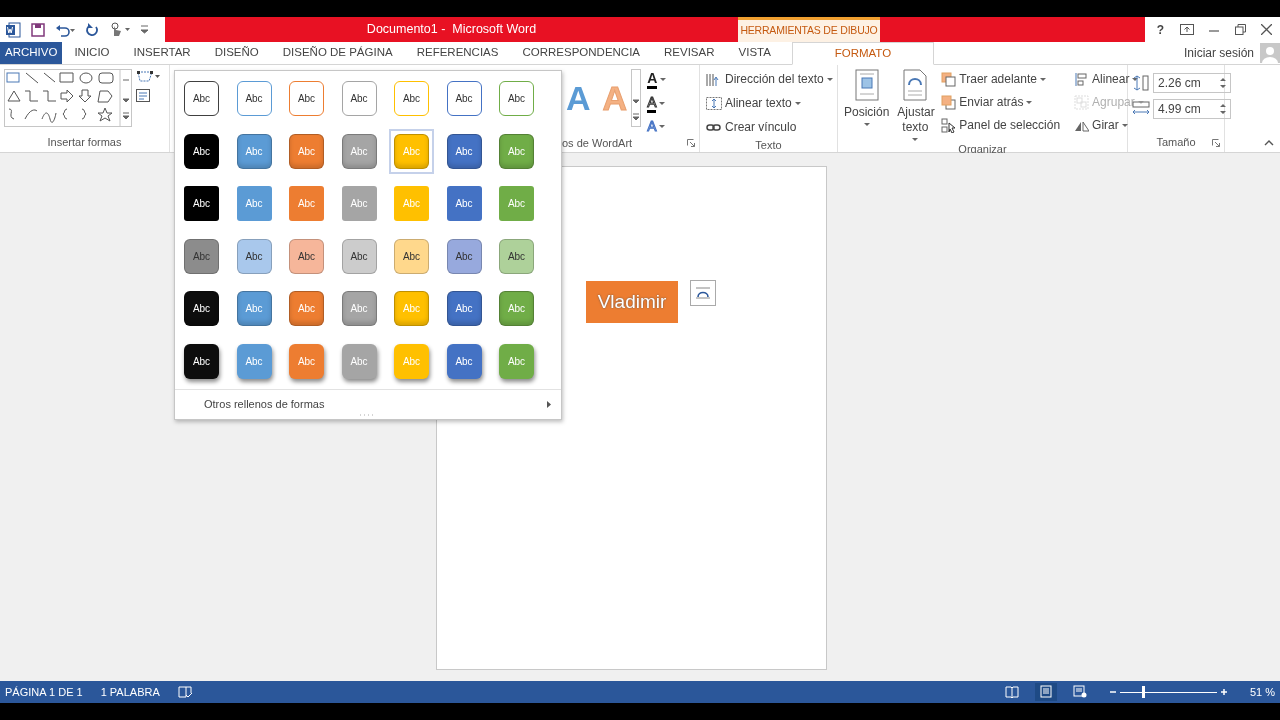 This screenshot has height=720, width=1280. What do you see at coordinates (236, 53) in the screenshot?
I see `ribbon-tab: DISEÑO` at bounding box center [236, 53].